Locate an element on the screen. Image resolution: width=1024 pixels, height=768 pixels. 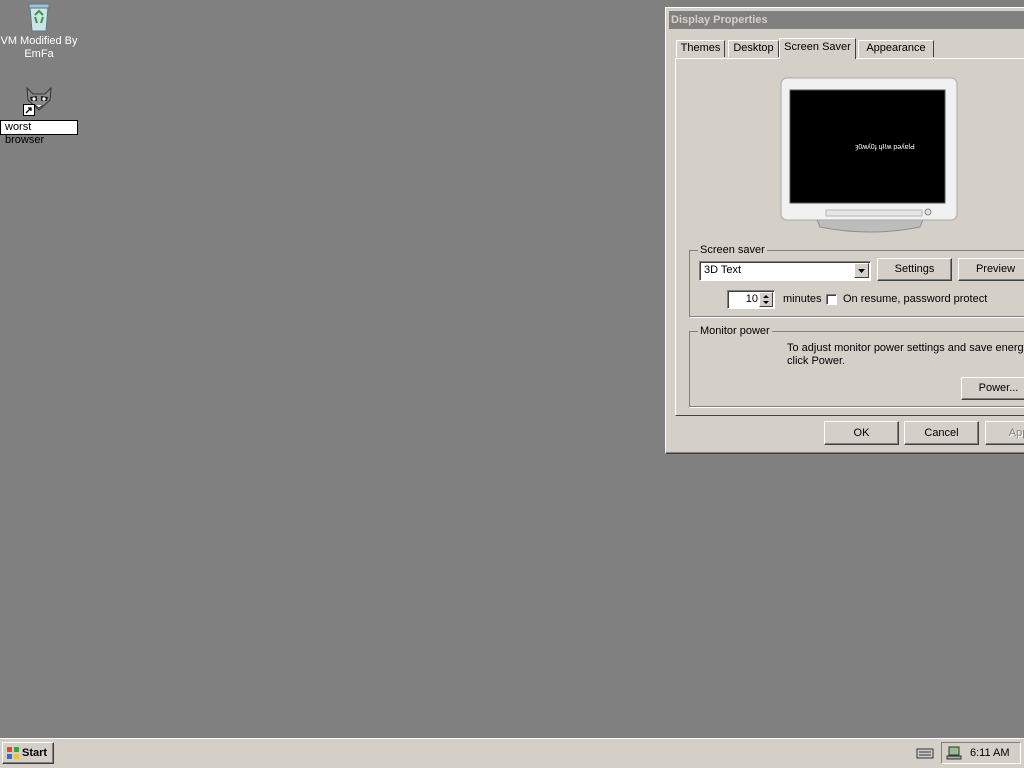
screensaver-select-value: 3D Text is located at coordinates (723, 270).